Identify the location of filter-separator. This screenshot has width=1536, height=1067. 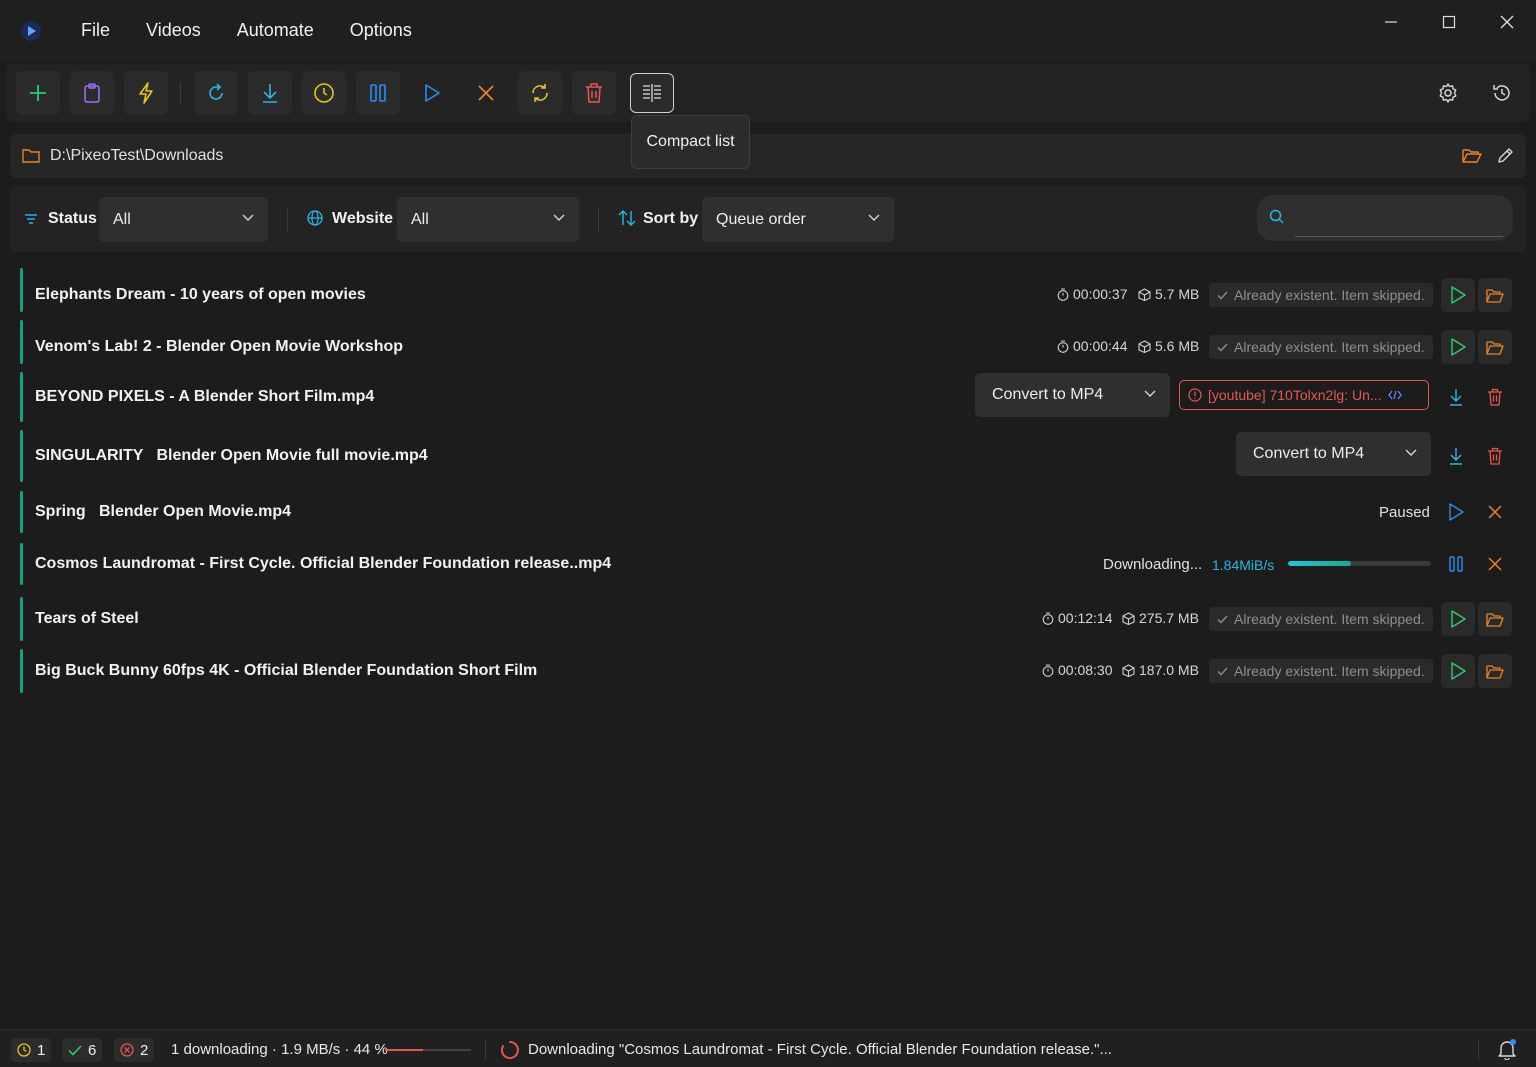
(287, 220).